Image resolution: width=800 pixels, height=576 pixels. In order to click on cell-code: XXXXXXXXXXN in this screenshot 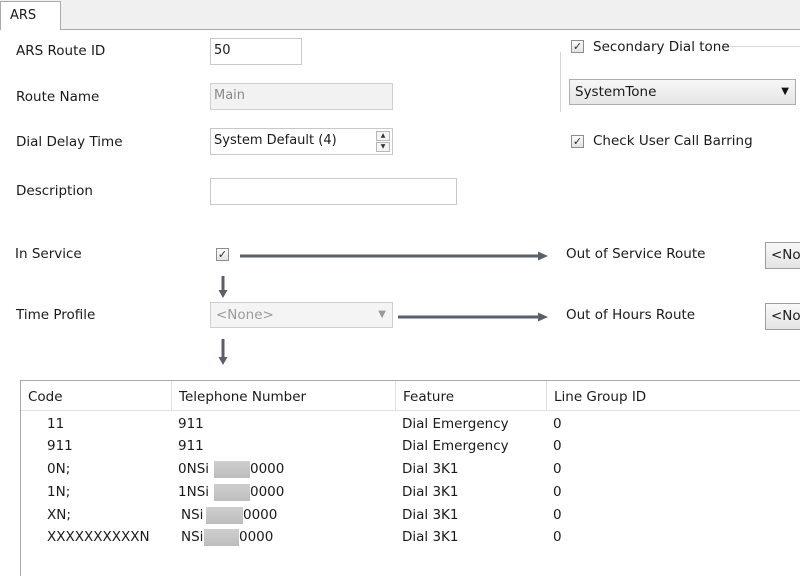, I will do `click(98, 537)`.